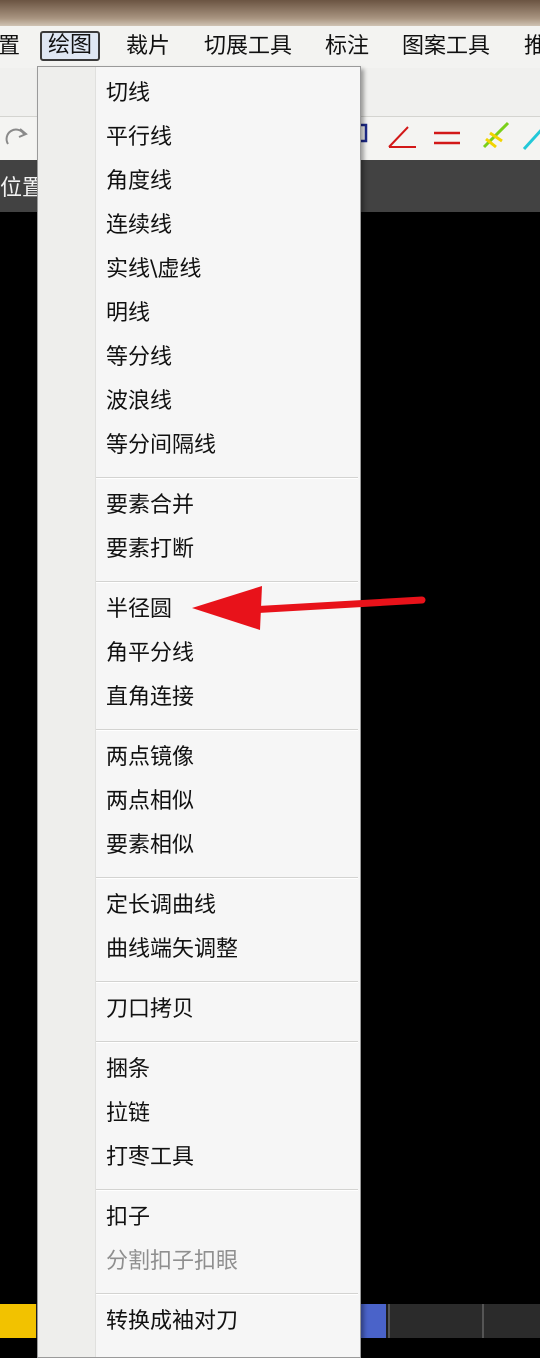 The height and width of the screenshot is (1358, 540). Describe the element at coordinates (227, 138) in the screenshot. I see `menu-item-parallel-line: 平行线` at that location.